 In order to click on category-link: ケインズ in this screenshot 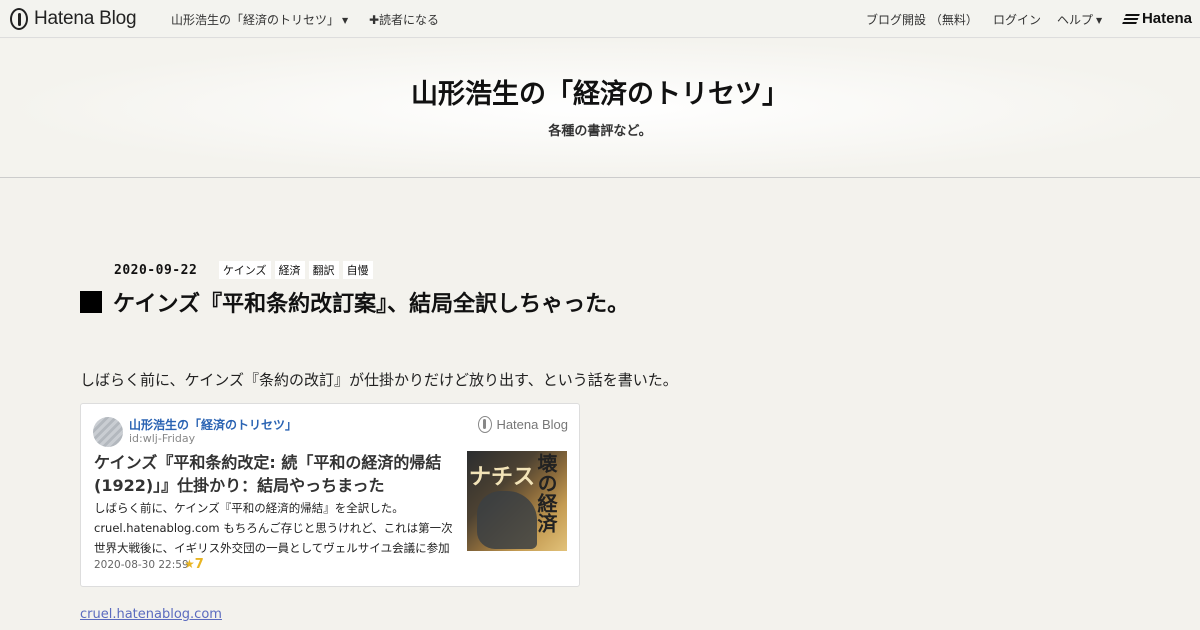, I will do `click(245, 270)`.